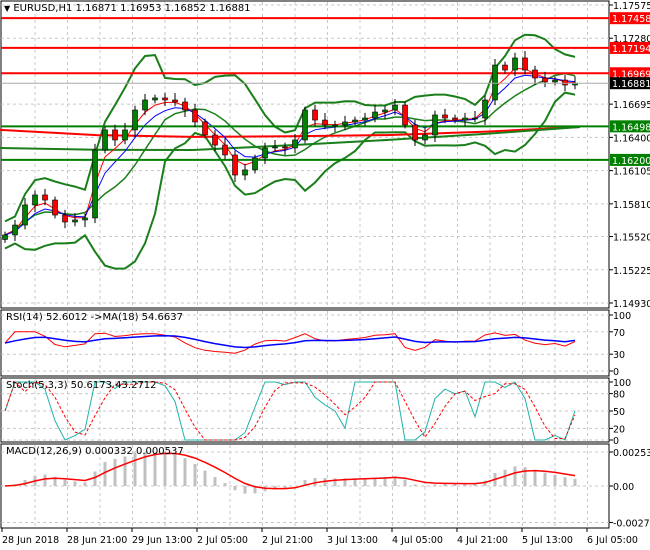 This screenshot has width=650, height=550. What do you see at coordinates (81, 385) in the screenshot?
I see `stoch-label: Stoch(5,3,3) 50.6173 43.2712` at bounding box center [81, 385].